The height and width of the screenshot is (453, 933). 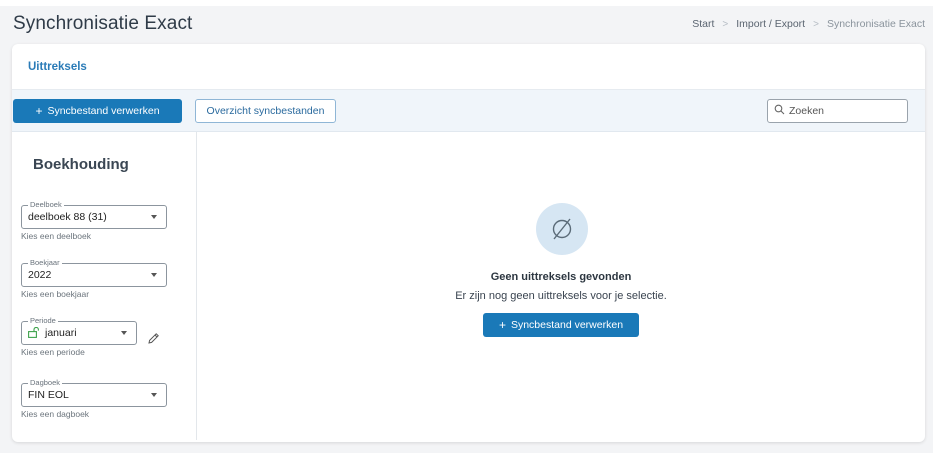 I want to click on empty-set-icon, so click(x=562, y=229).